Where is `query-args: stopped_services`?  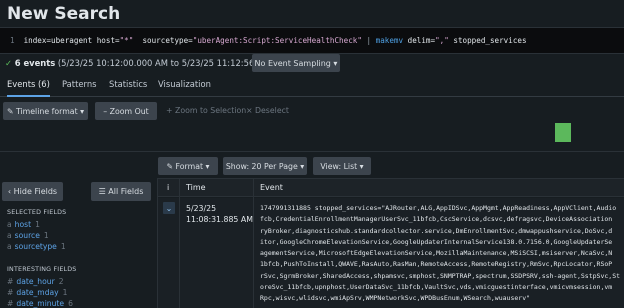 query-args: stopped_services is located at coordinates (487, 40).